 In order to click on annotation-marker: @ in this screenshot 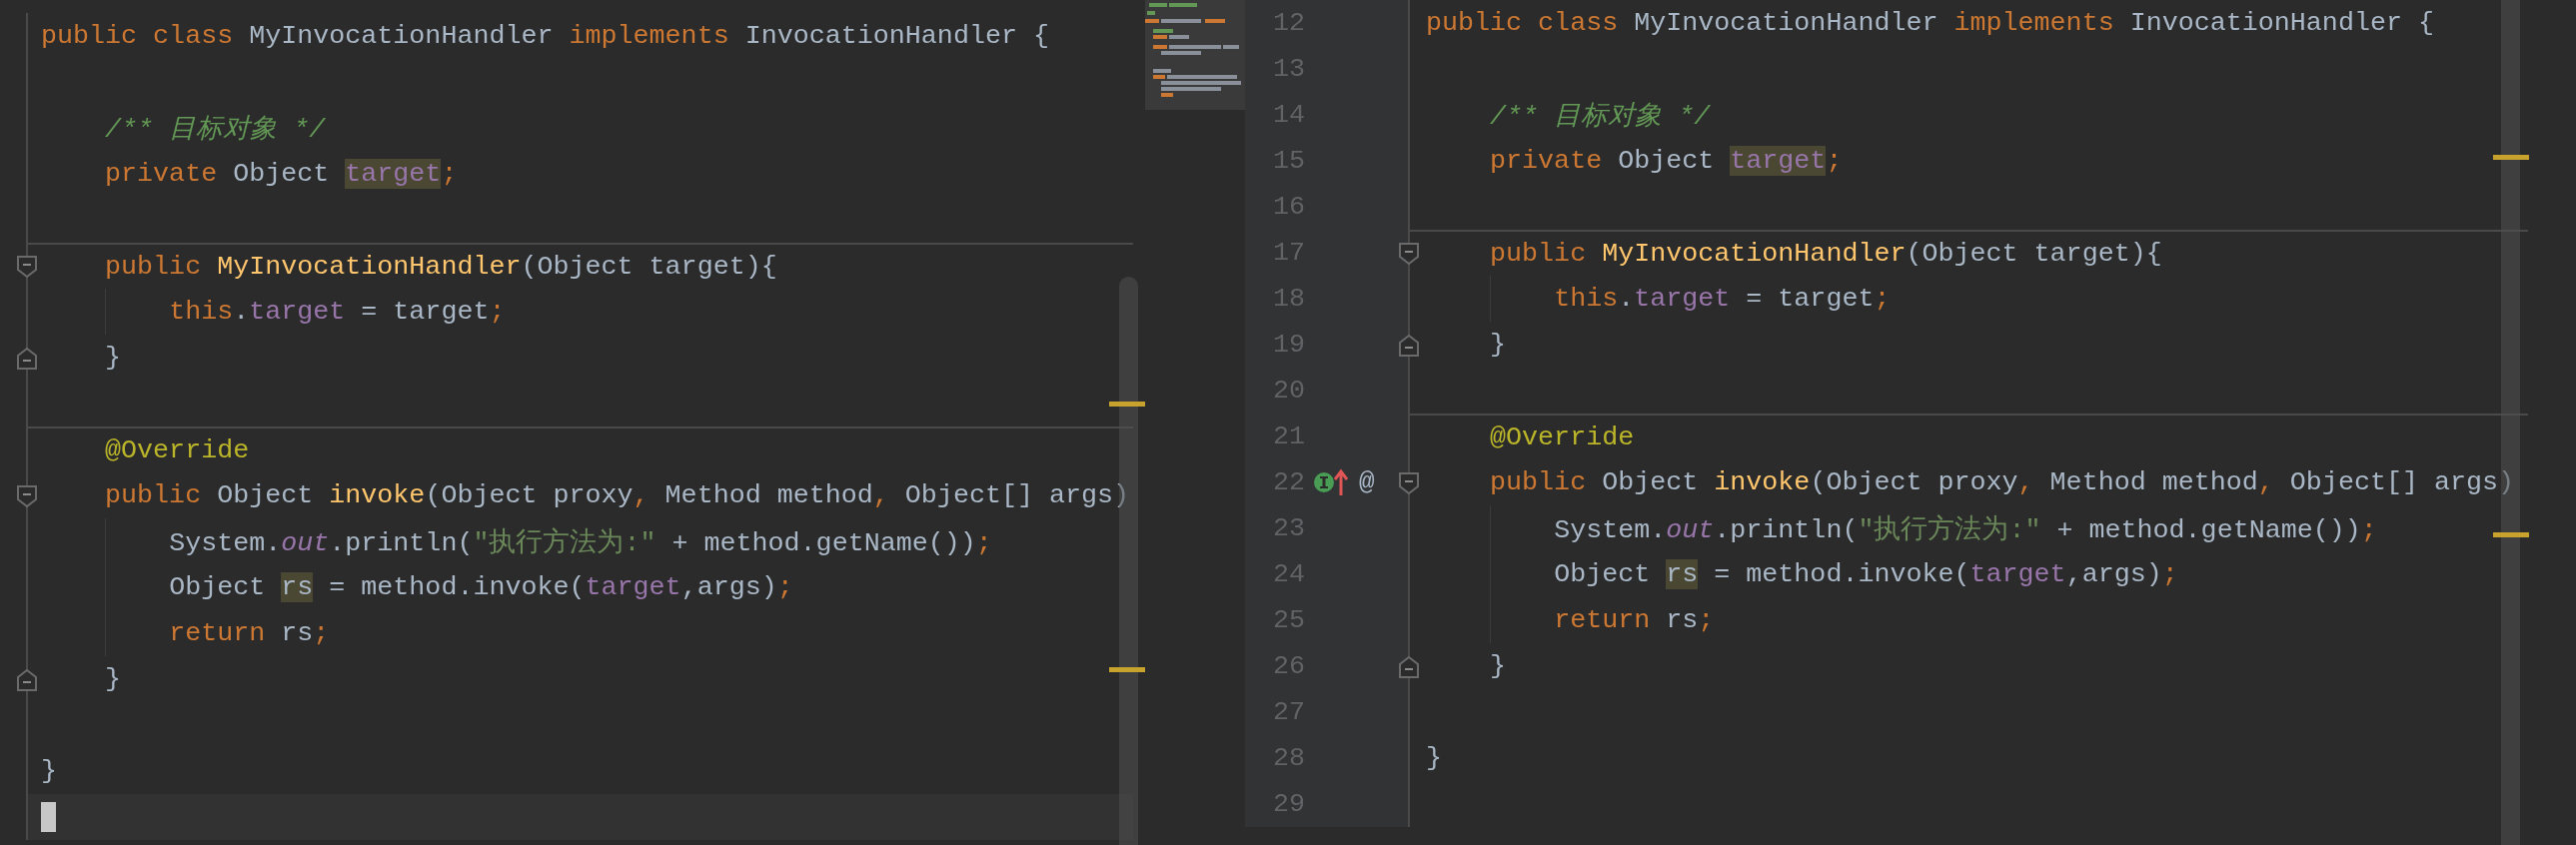, I will do `click(1367, 482)`.